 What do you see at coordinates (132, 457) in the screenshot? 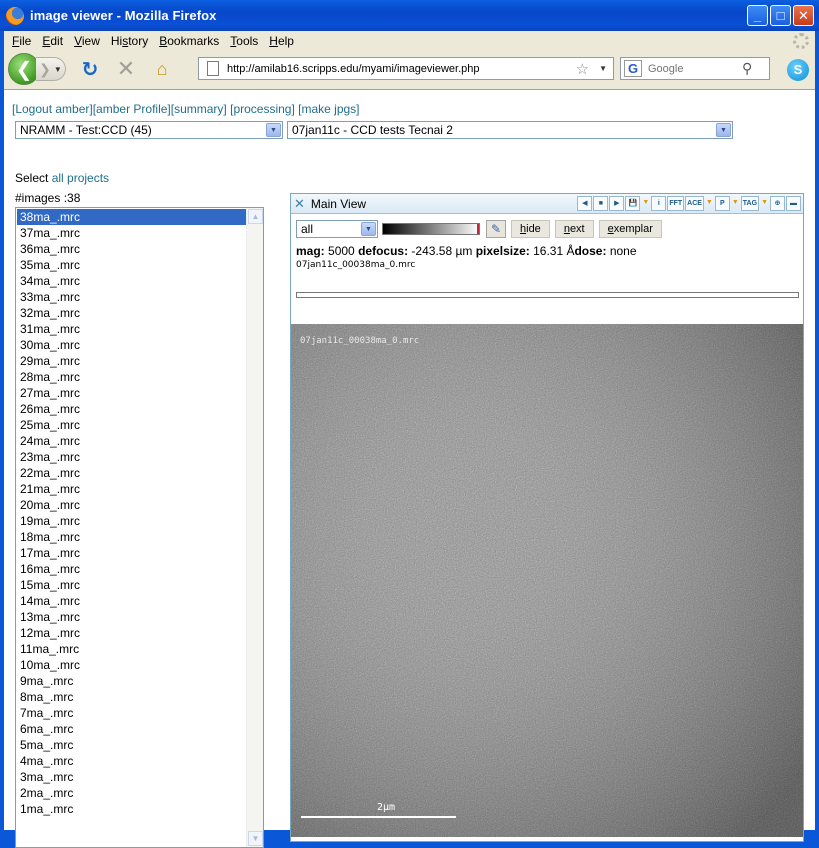
I see `list-item: 23ma_.mrc` at bounding box center [132, 457].